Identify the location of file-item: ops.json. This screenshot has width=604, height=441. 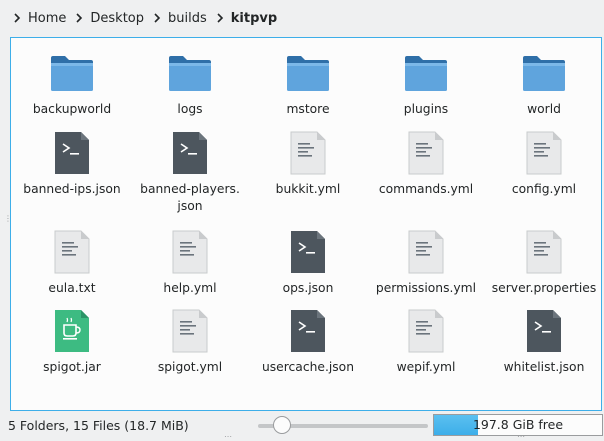
(308, 262).